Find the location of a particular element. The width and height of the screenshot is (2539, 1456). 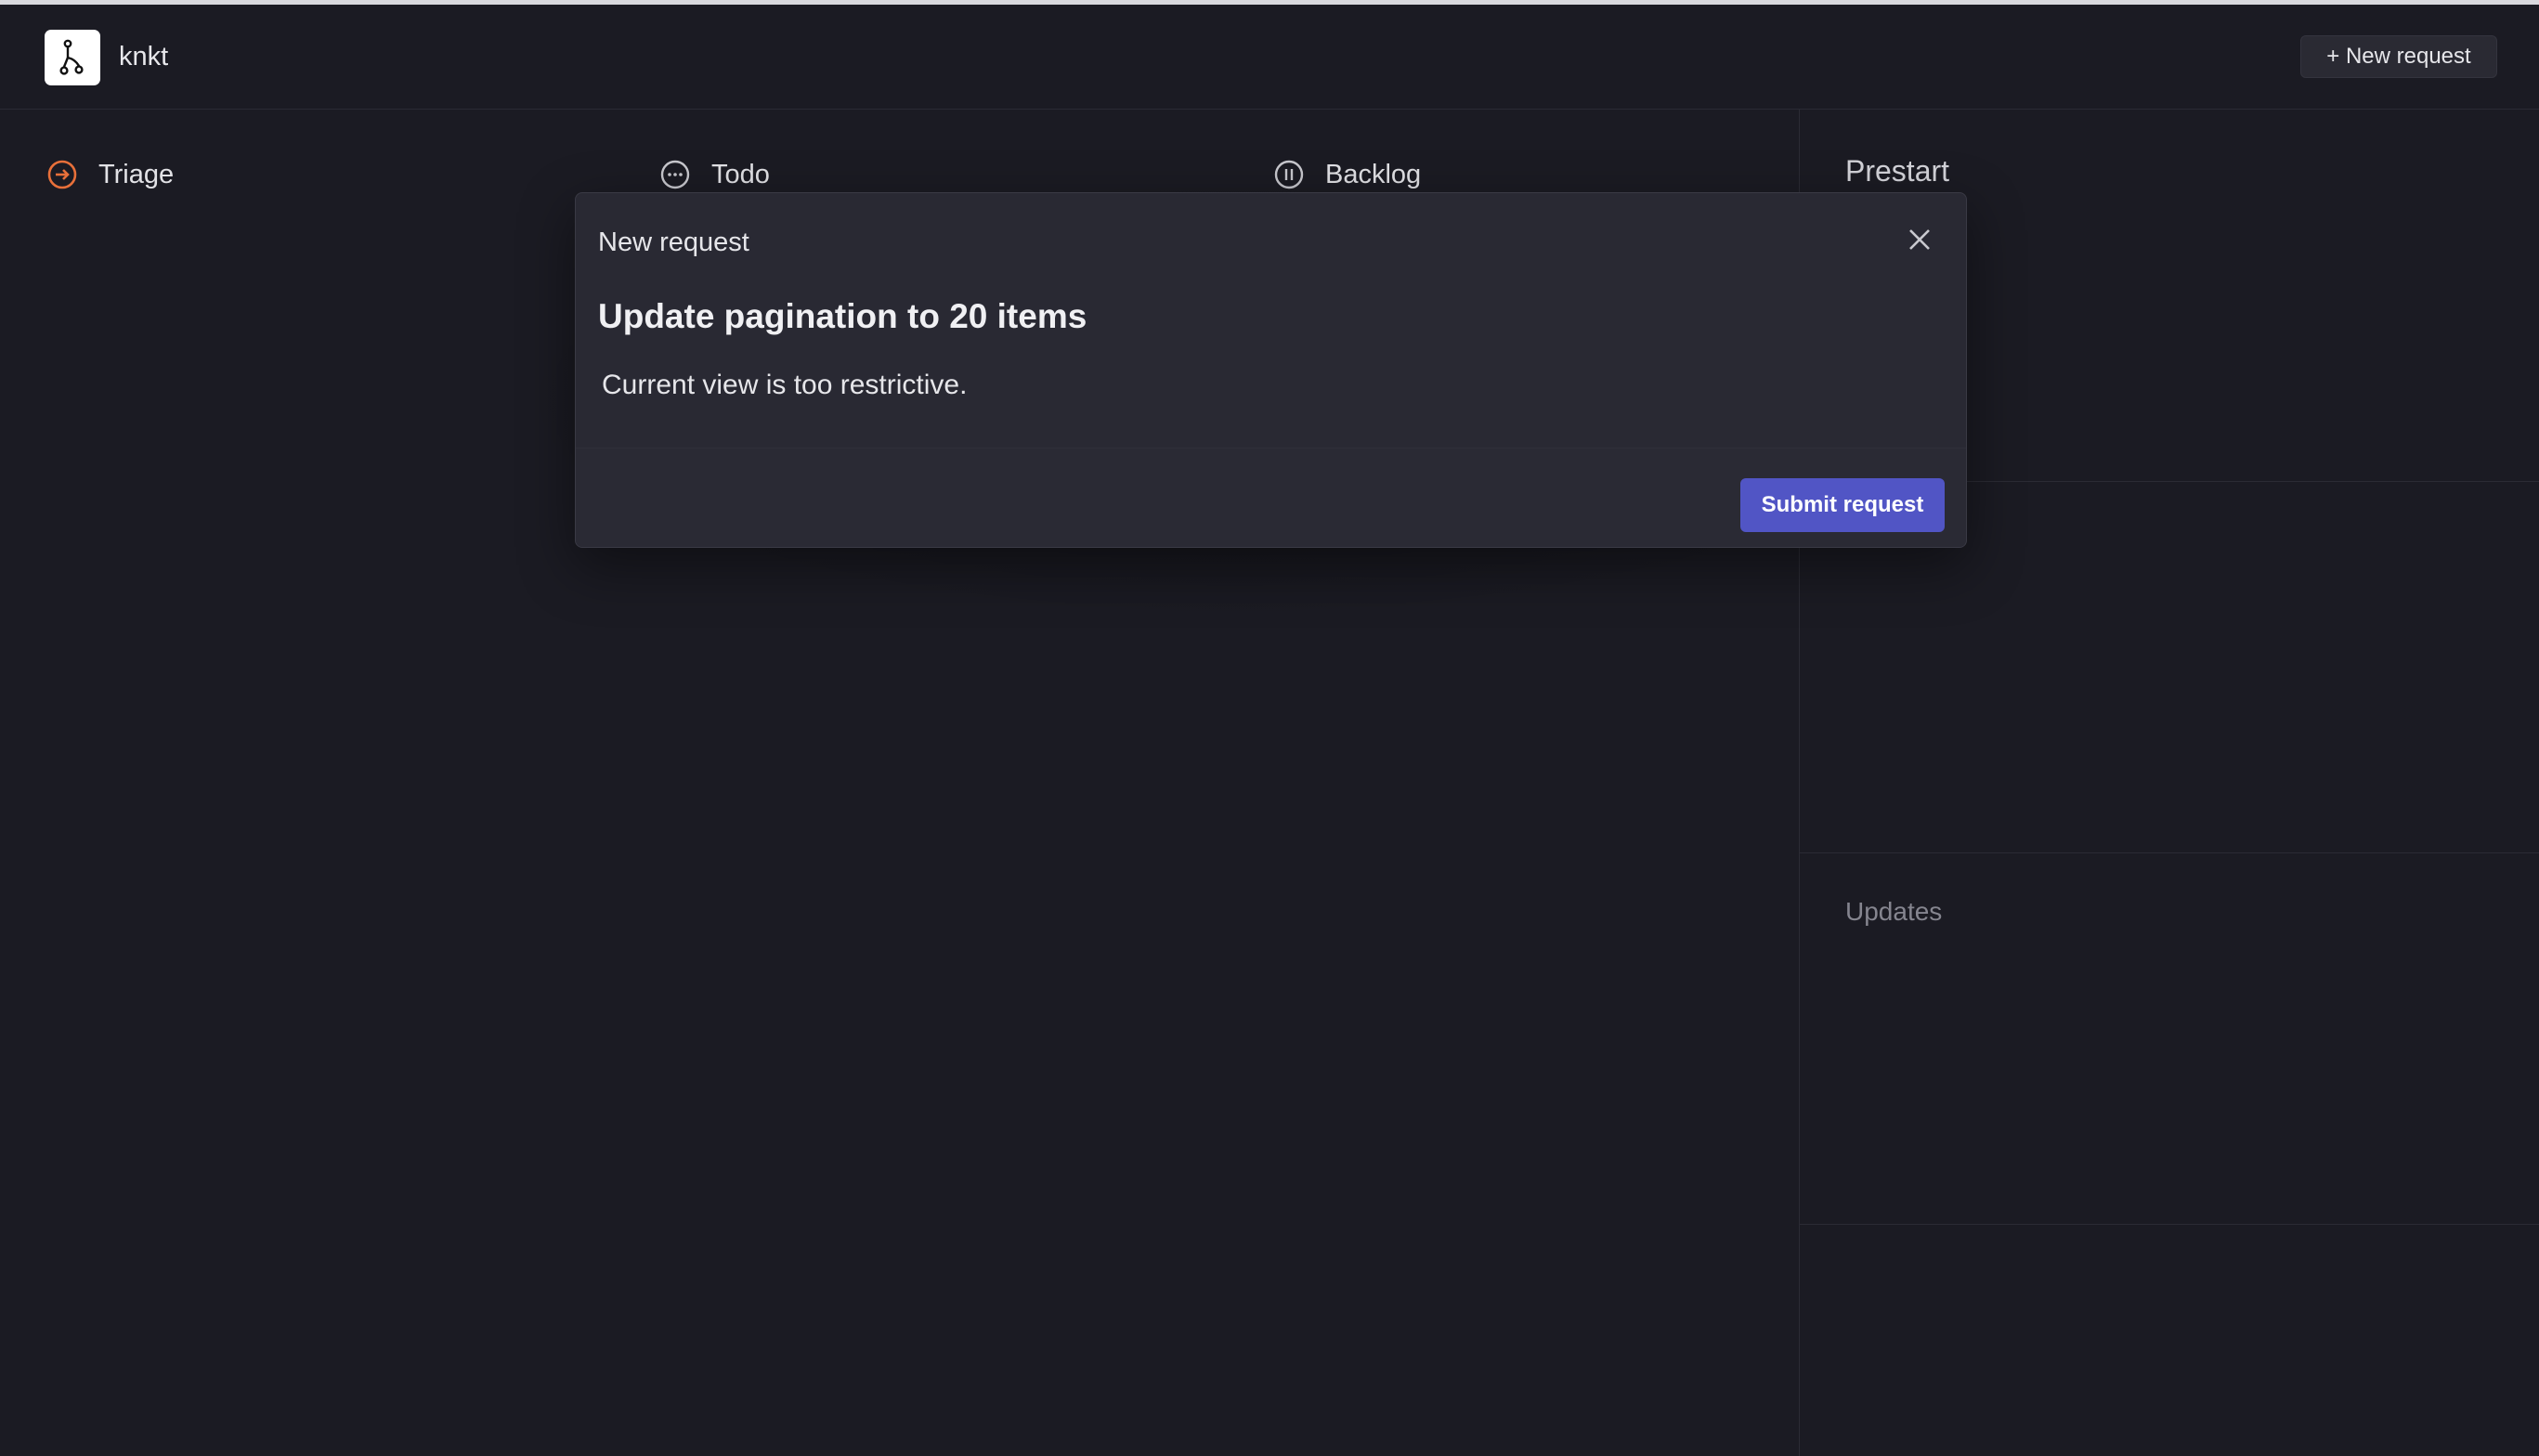

backlog-pause-icon is located at coordinates (1289, 174).